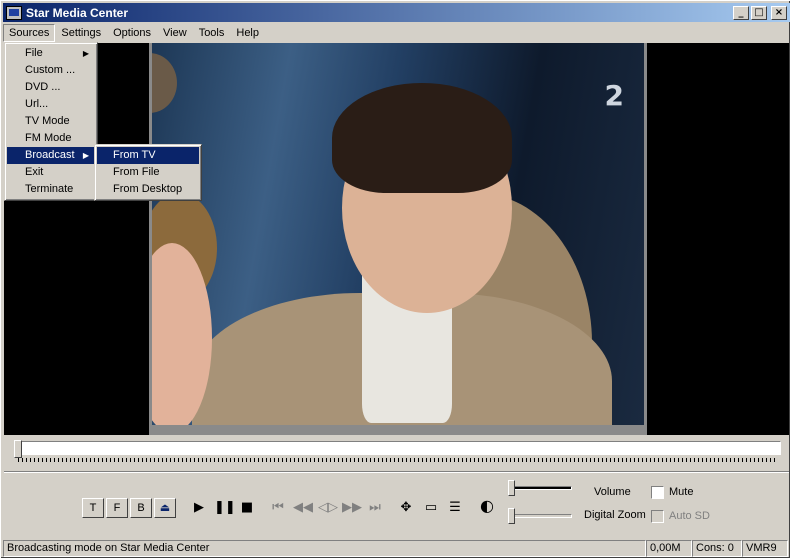 This screenshot has width=791, height=559. I want to click on sources-item-tv-mode: TV Mode, so click(51, 121).